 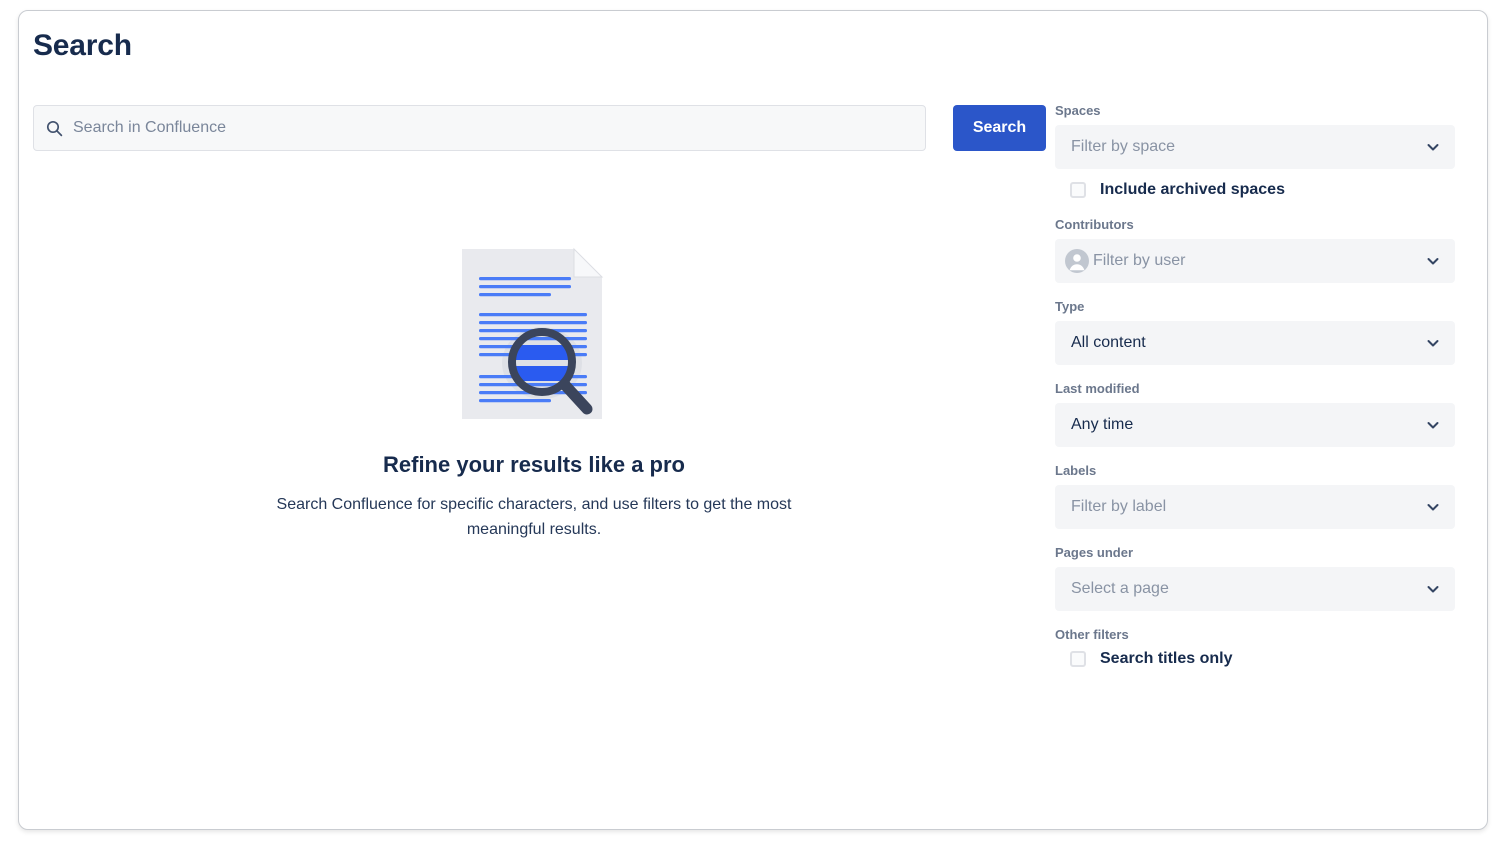 I want to click on filter-group-labels: Labels Filter by label, so click(x=1255, y=496).